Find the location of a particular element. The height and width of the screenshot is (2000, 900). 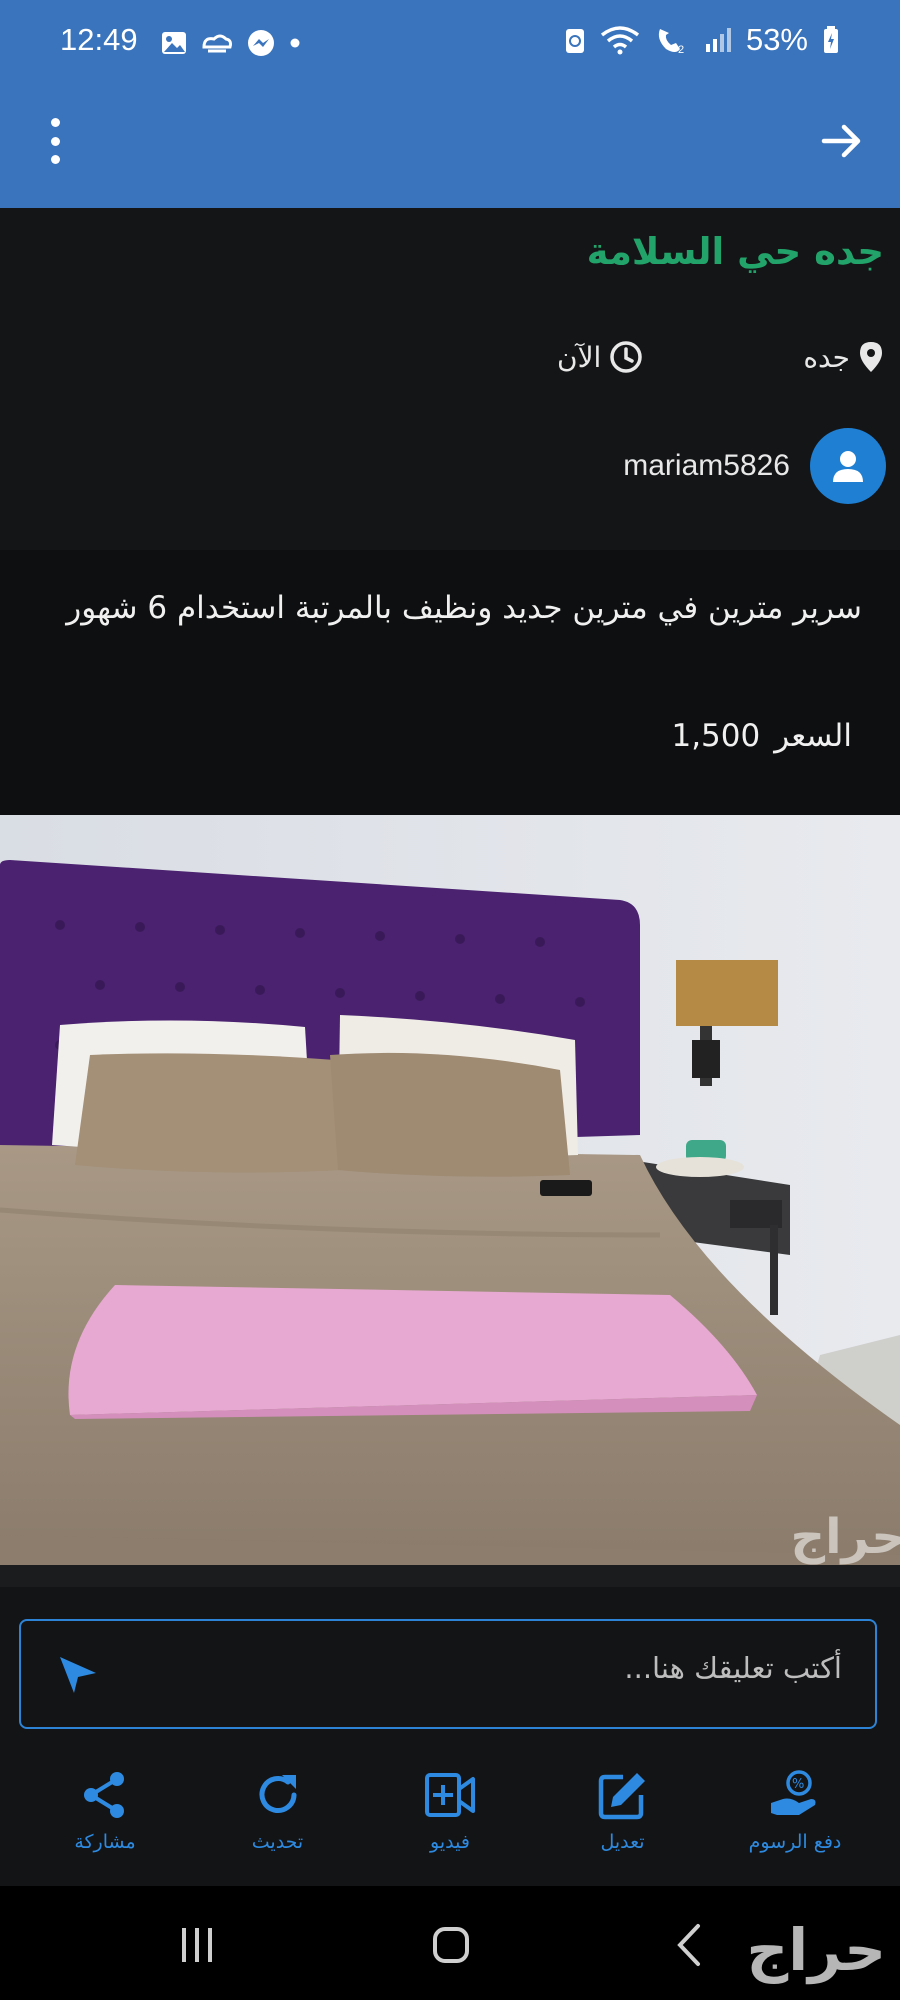

price-label: السعر is located at coordinates (813, 736).